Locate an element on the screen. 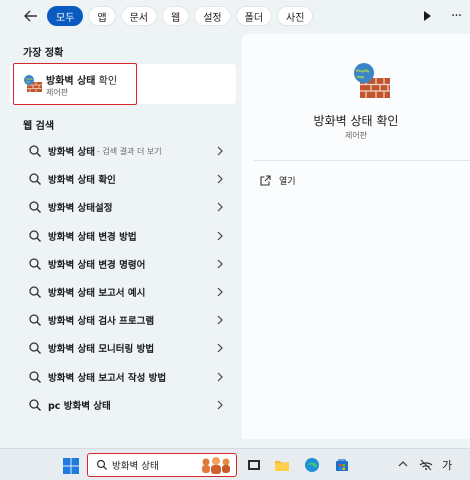 The width and height of the screenshot is (470, 480). list-item: 방화벽 상태 확인 is located at coordinates (125, 179).